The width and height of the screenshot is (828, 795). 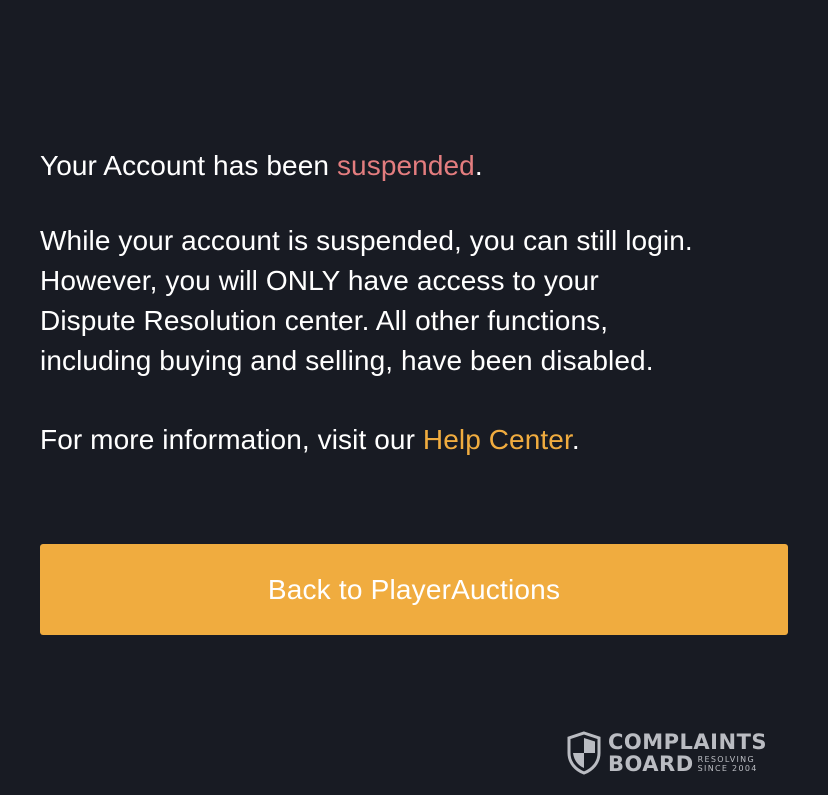 I want to click on more-info-suffix: ., so click(x=575, y=439).